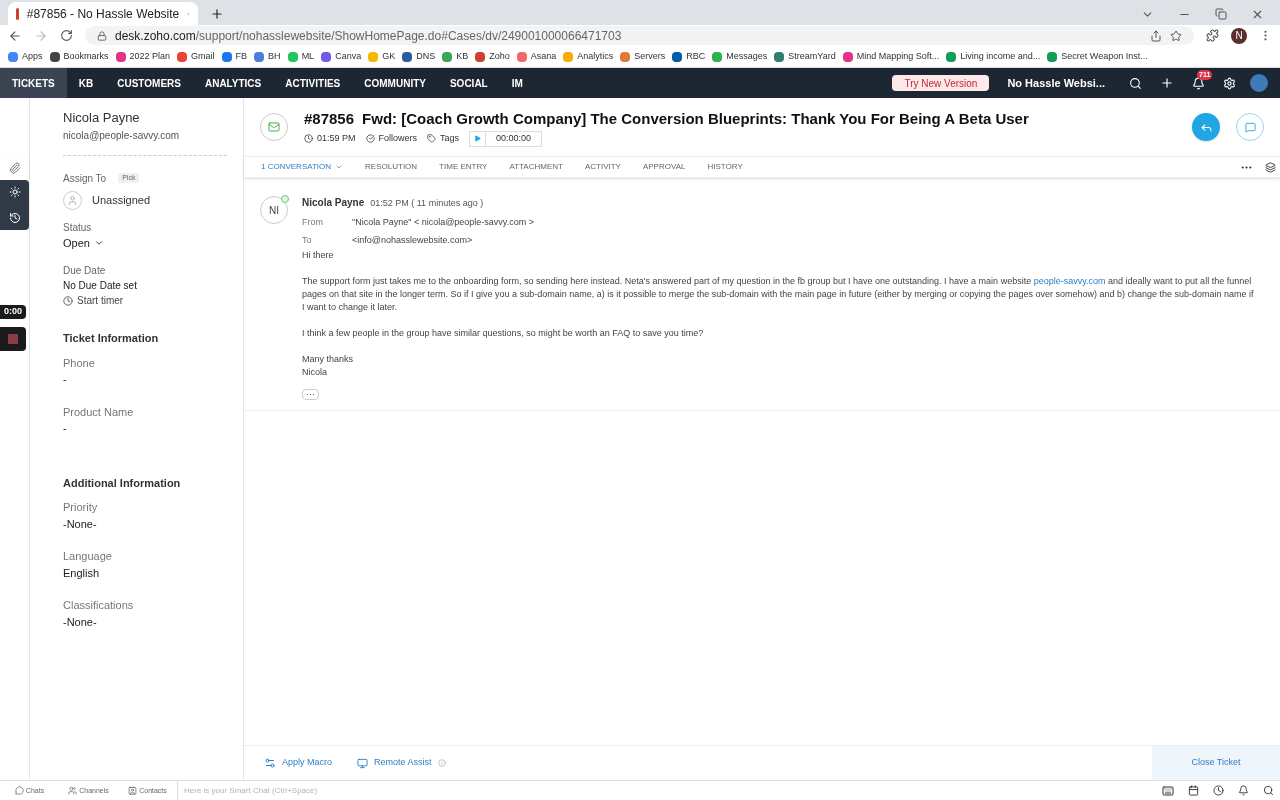 The width and height of the screenshot is (1280, 800). Describe the element at coordinates (121, 200) in the screenshot. I see `assignee-name: Unassigned` at that location.